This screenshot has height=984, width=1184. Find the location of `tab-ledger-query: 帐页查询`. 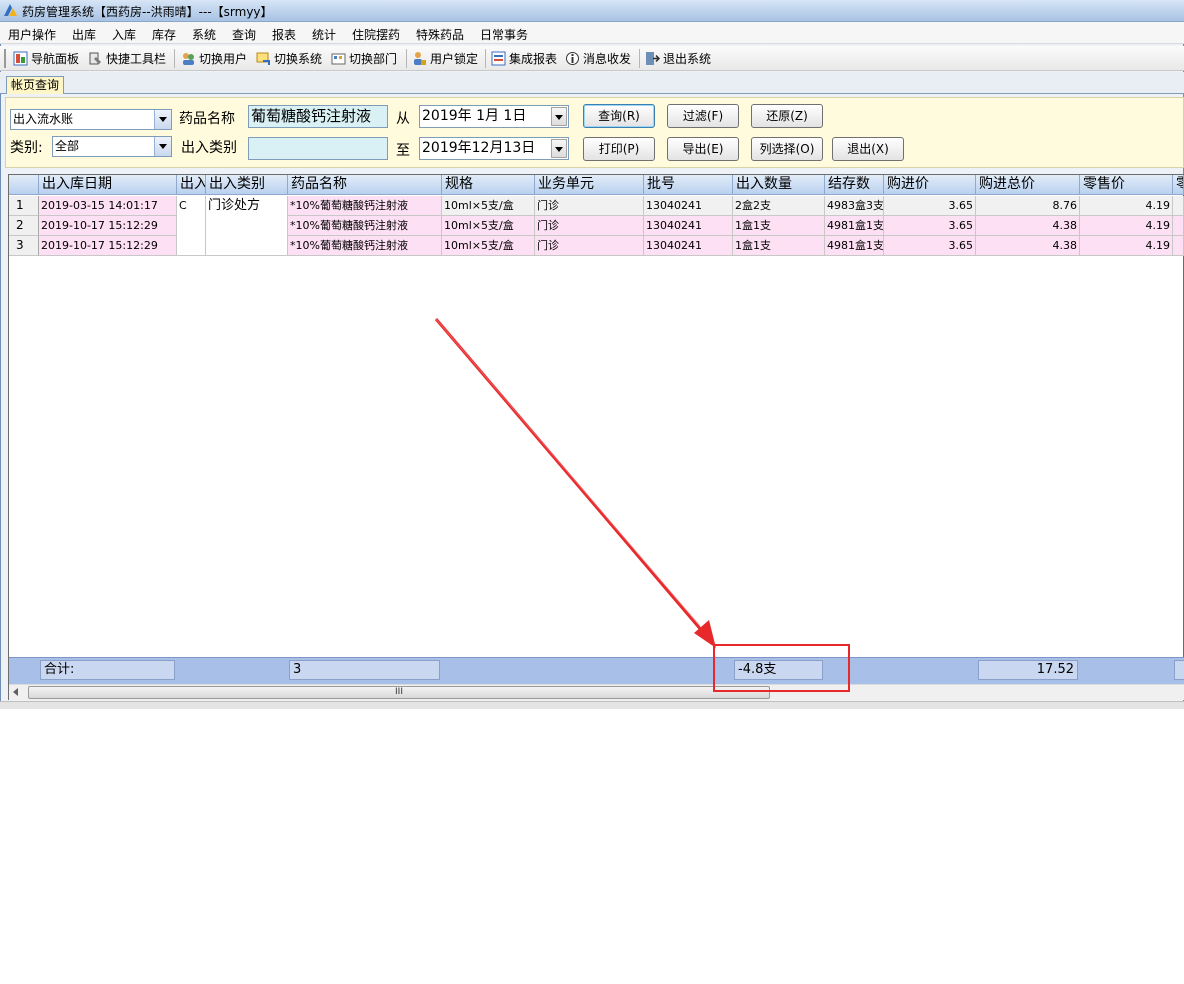

tab-ledger-query: 帐页查询 is located at coordinates (35, 85).